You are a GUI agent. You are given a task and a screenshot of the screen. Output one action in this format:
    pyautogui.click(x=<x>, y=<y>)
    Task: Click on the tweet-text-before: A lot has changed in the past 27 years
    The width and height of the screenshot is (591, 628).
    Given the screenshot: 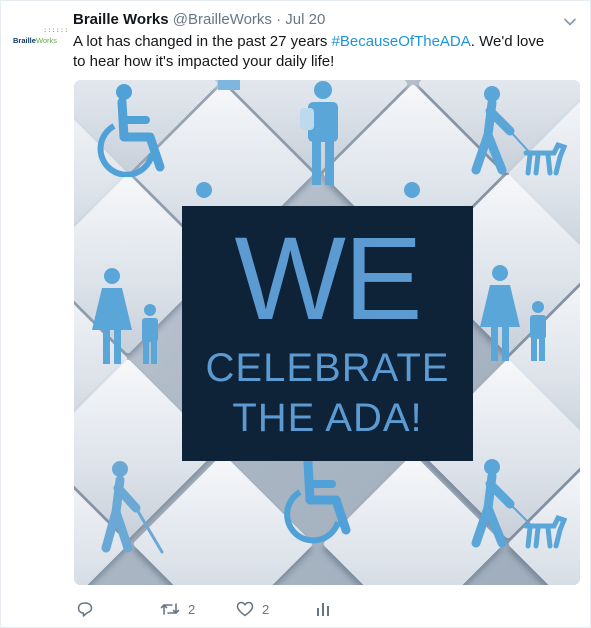 What is the action you would take?
    pyautogui.click(x=202, y=41)
    